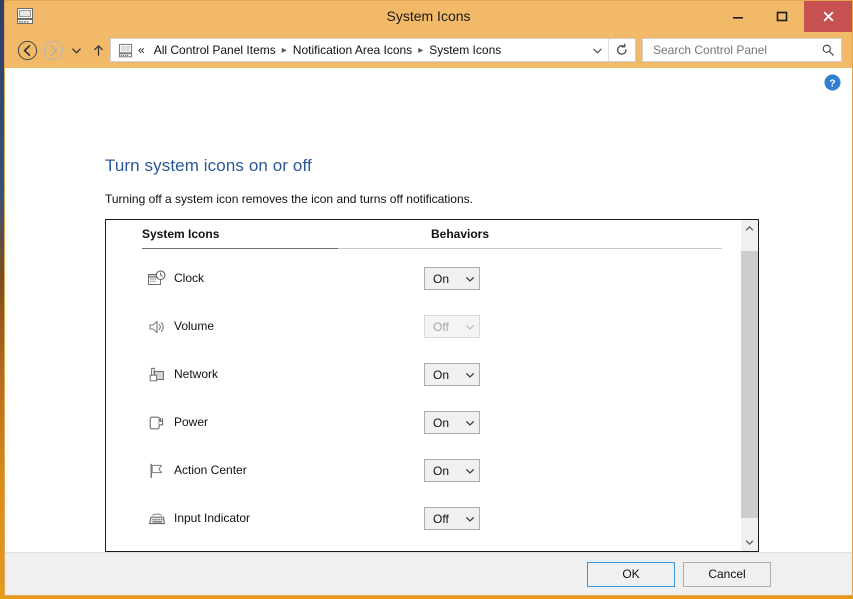 This screenshot has width=853, height=599. What do you see at coordinates (423, 377) in the screenshot?
I see `table-row: Network On` at bounding box center [423, 377].